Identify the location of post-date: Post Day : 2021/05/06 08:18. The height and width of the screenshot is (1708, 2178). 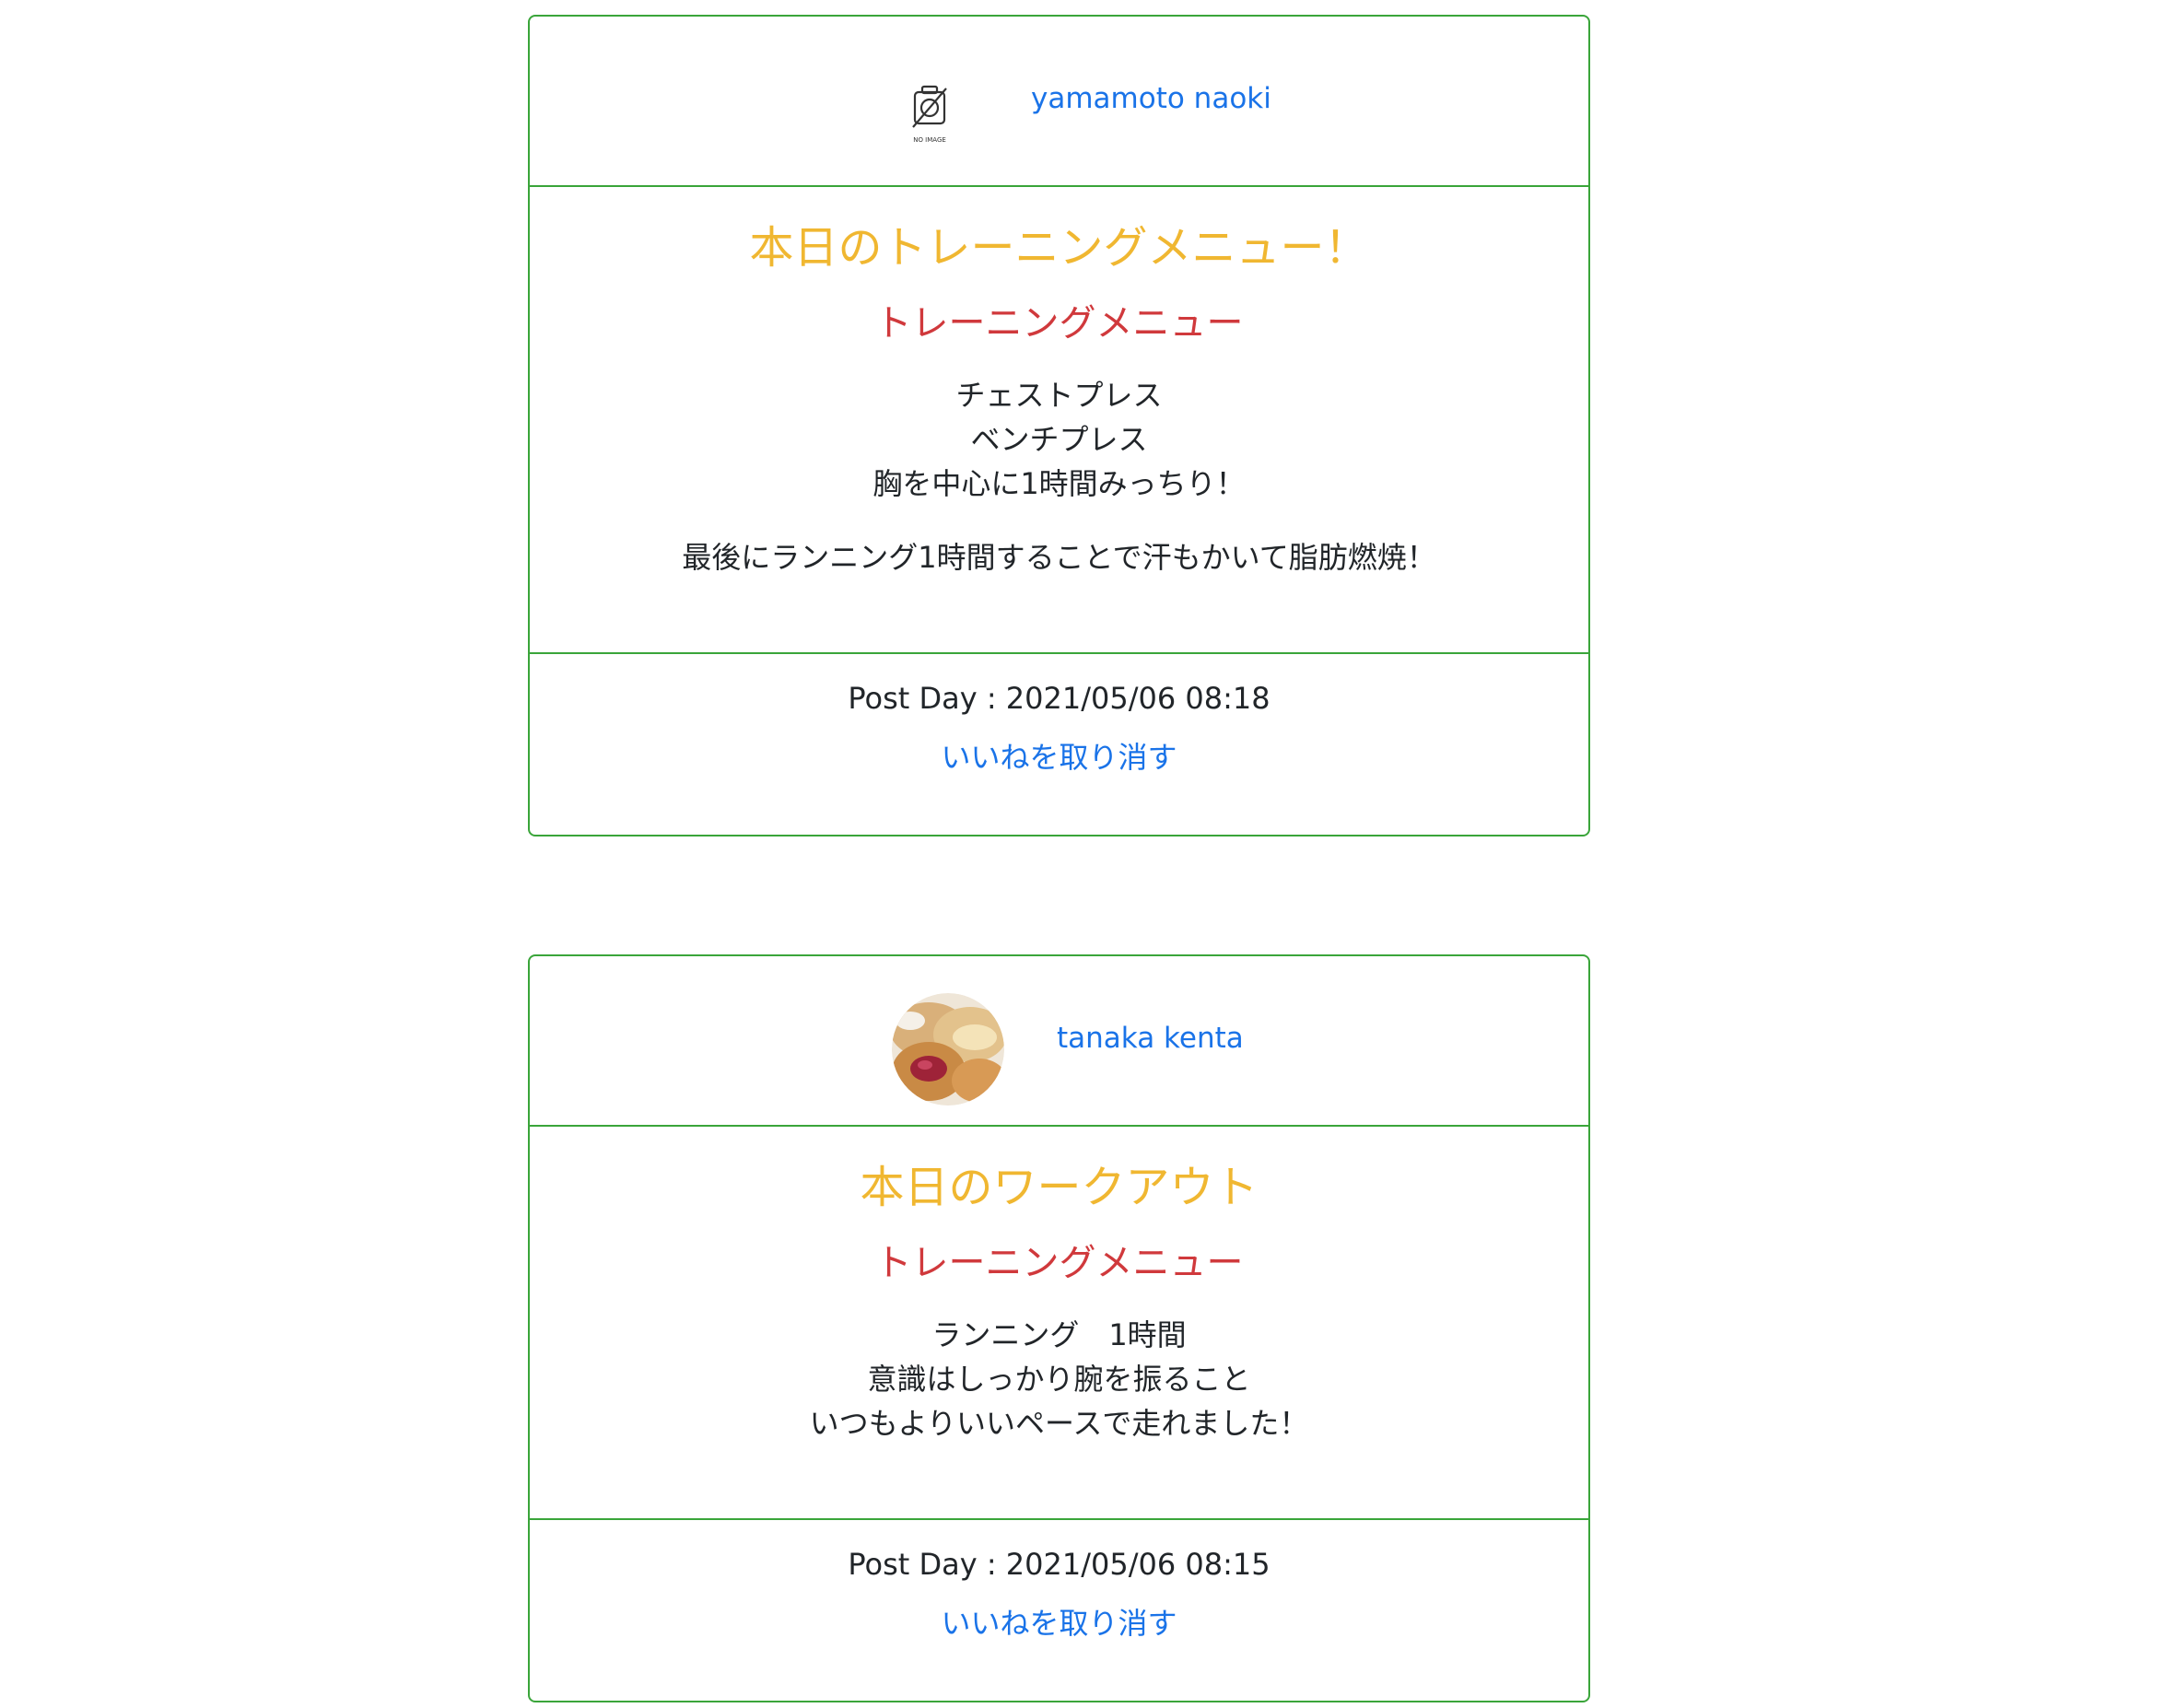
(1059, 698).